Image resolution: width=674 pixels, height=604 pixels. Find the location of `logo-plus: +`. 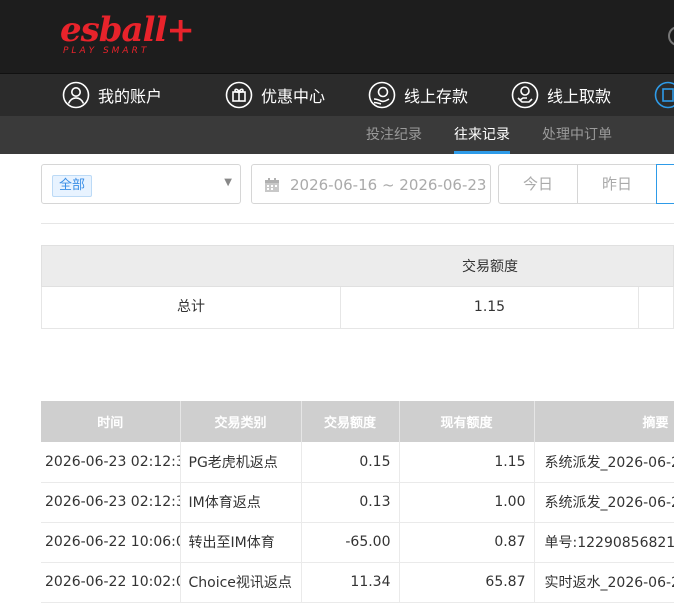

logo-plus: + is located at coordinates (180, 30).